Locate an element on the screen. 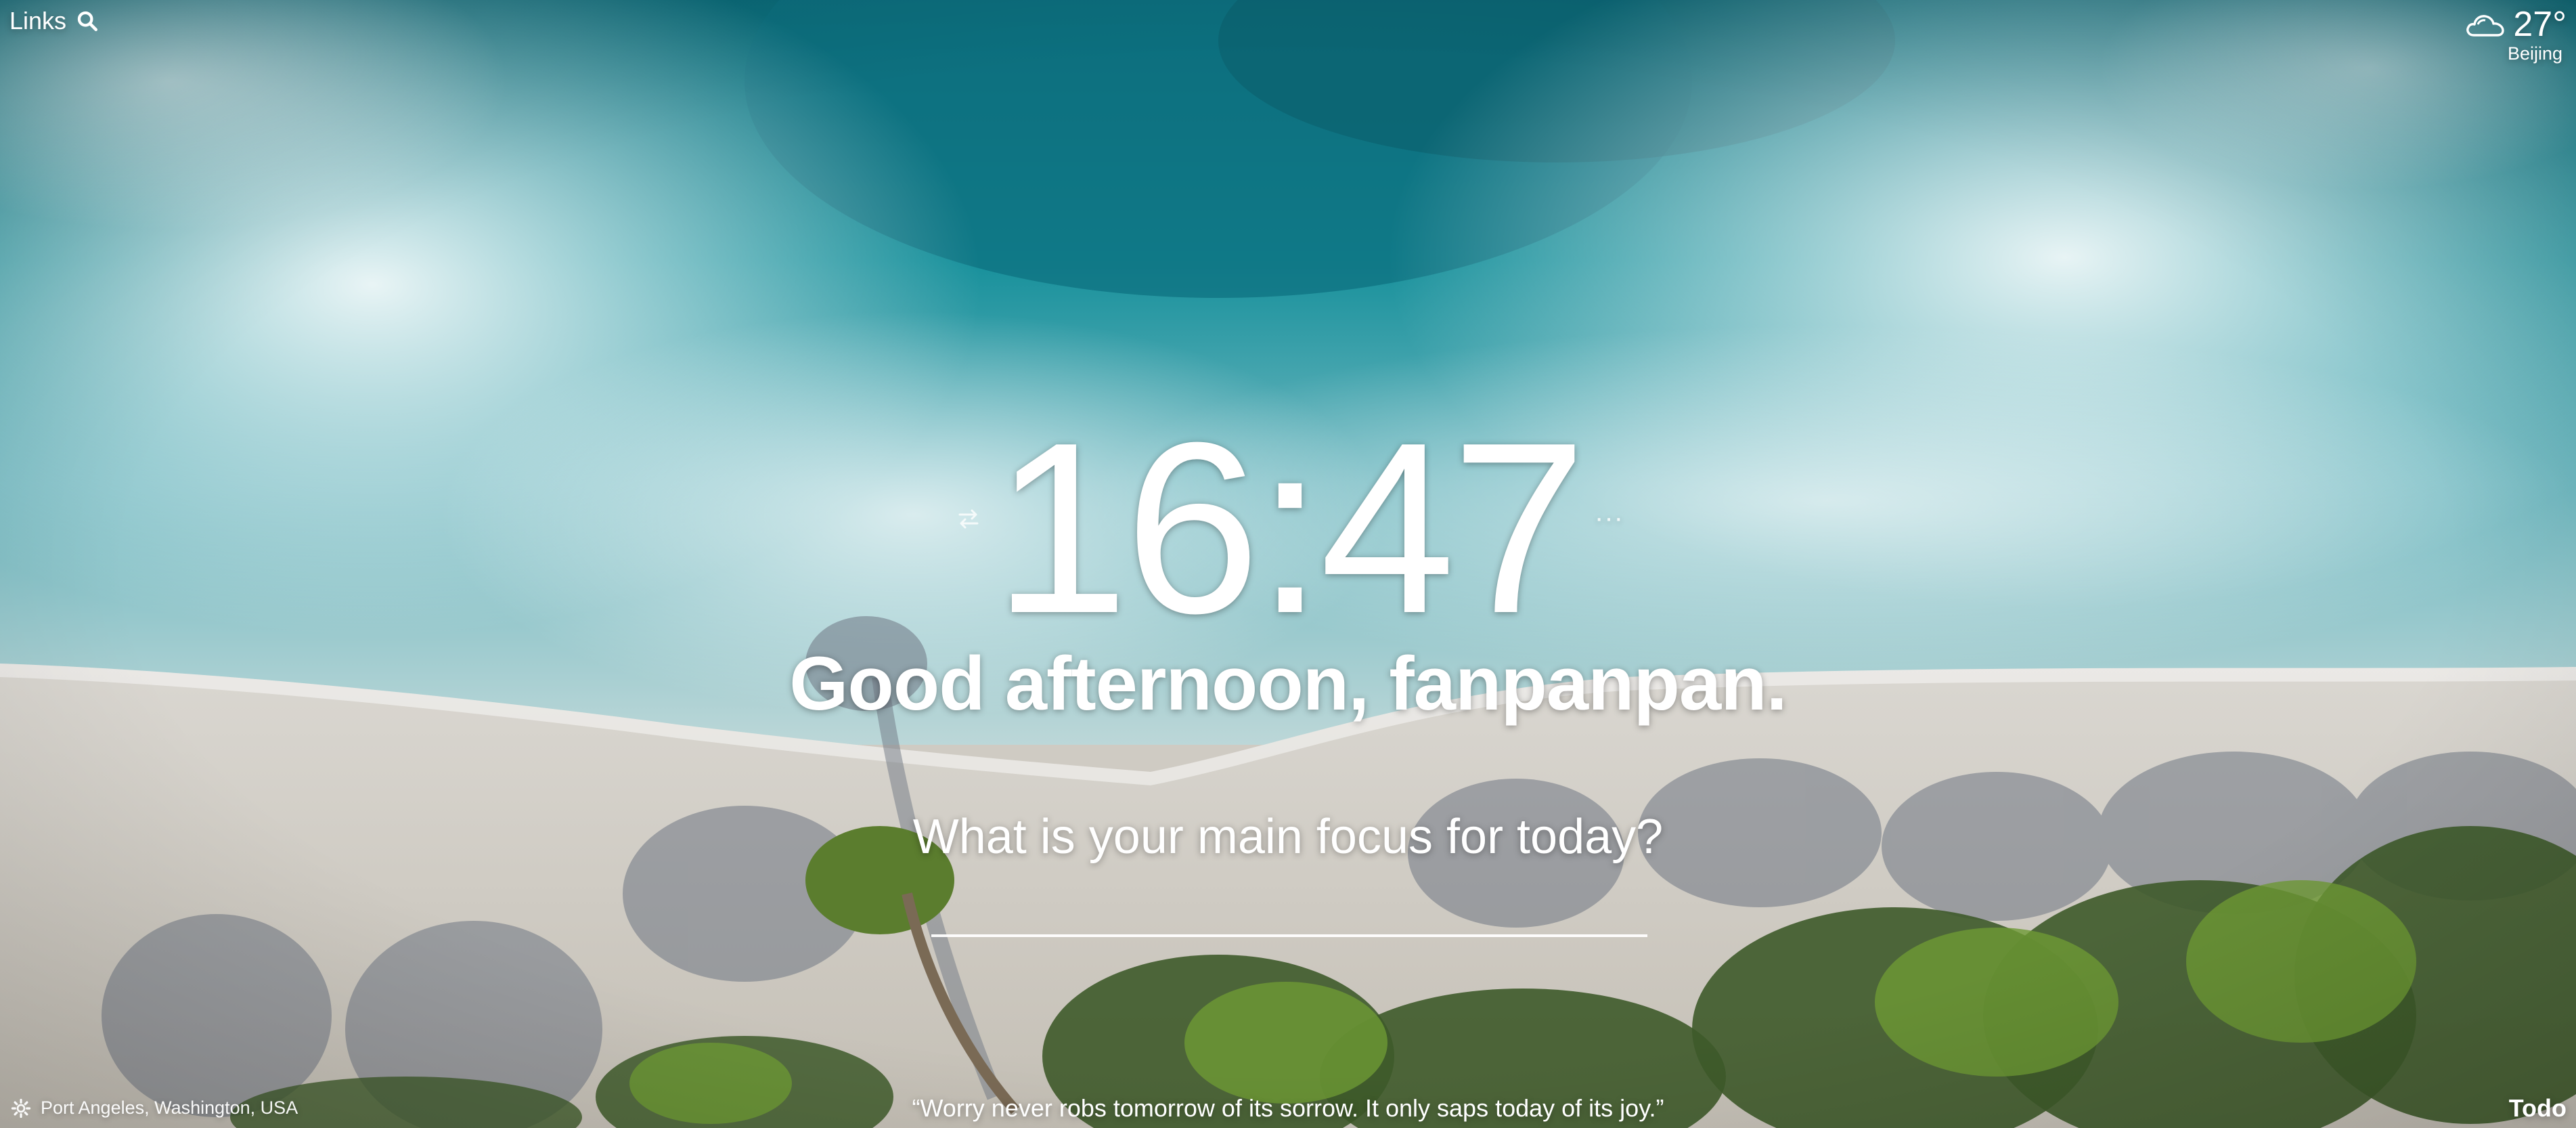 This screenshot has width=2576, height=1128. weather-city: Beijing is located at coordinates (2534, 54).